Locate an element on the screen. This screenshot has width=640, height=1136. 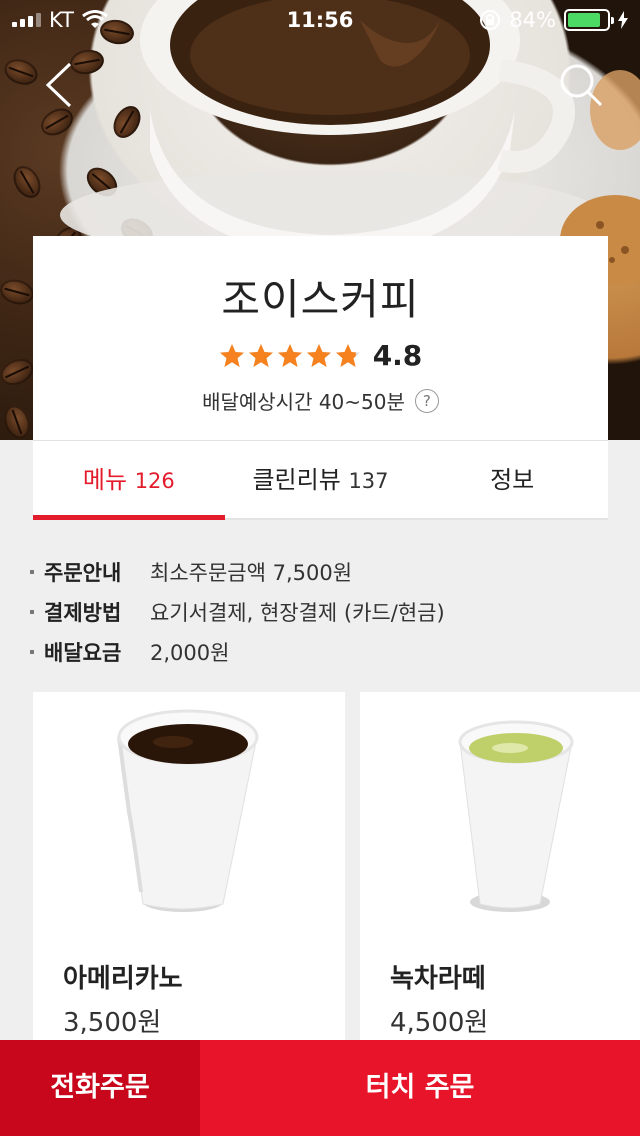
order-info-row: 주문안내 최소주문금액 7,500원 is located at coordinates (237, 572).